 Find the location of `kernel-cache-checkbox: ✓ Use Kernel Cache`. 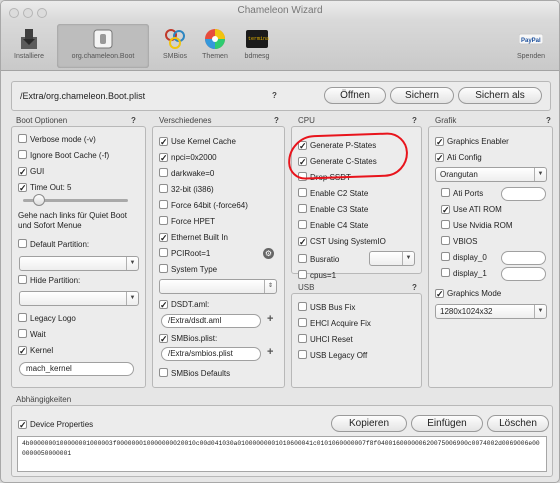

kernel-cache-checkbox: ✓ Use Kernel Cache is located at coordinates (197, 141).